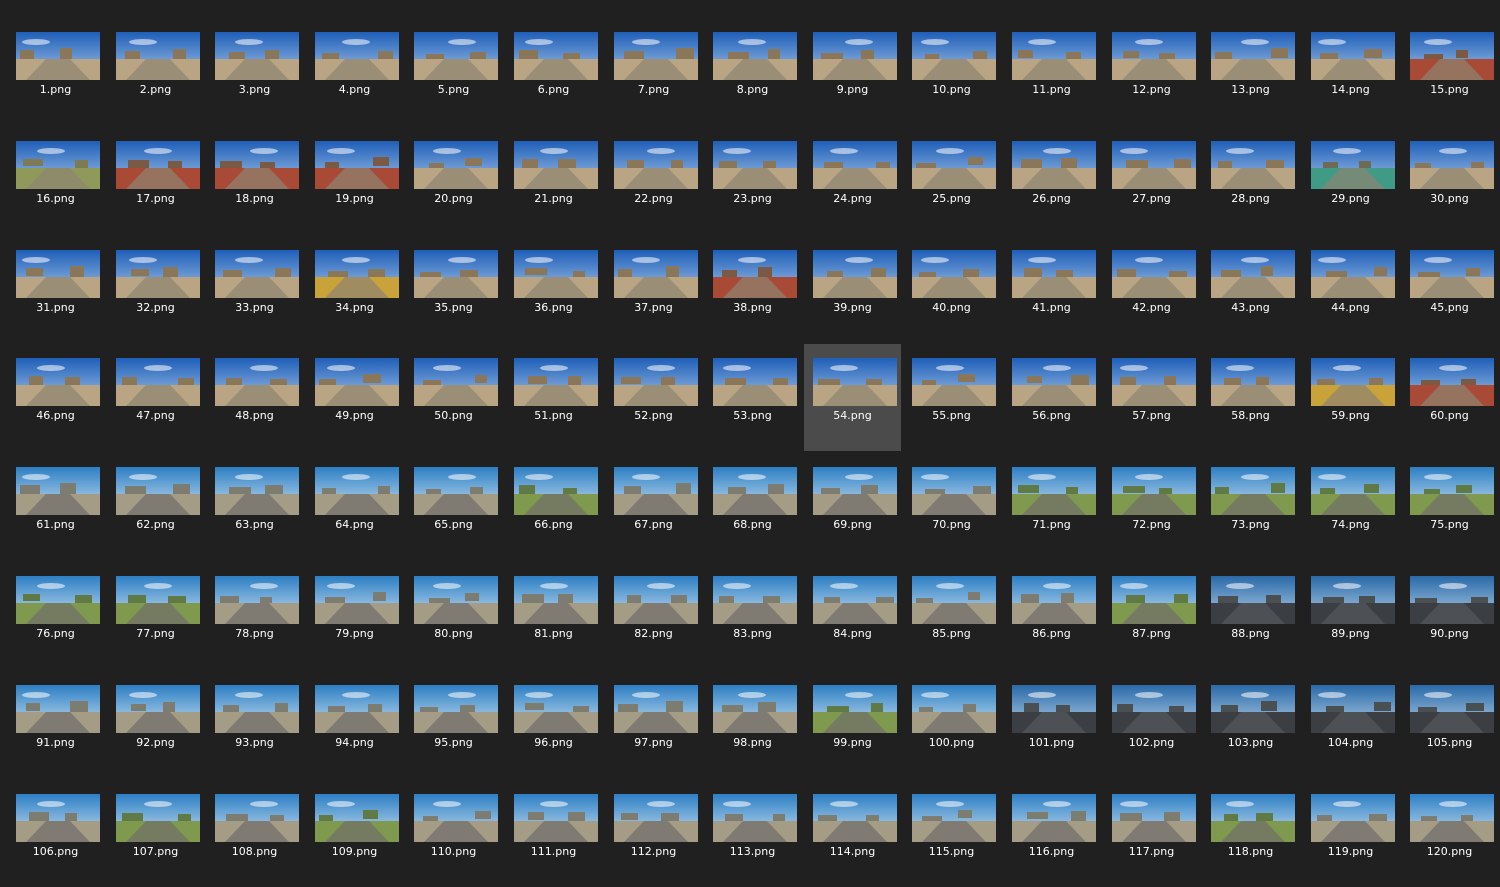 This screenshot has width=1500, height=887. Describe the element at coordinates (852, 506) in the screenshot. I see `file-item: 69.png` at that location.